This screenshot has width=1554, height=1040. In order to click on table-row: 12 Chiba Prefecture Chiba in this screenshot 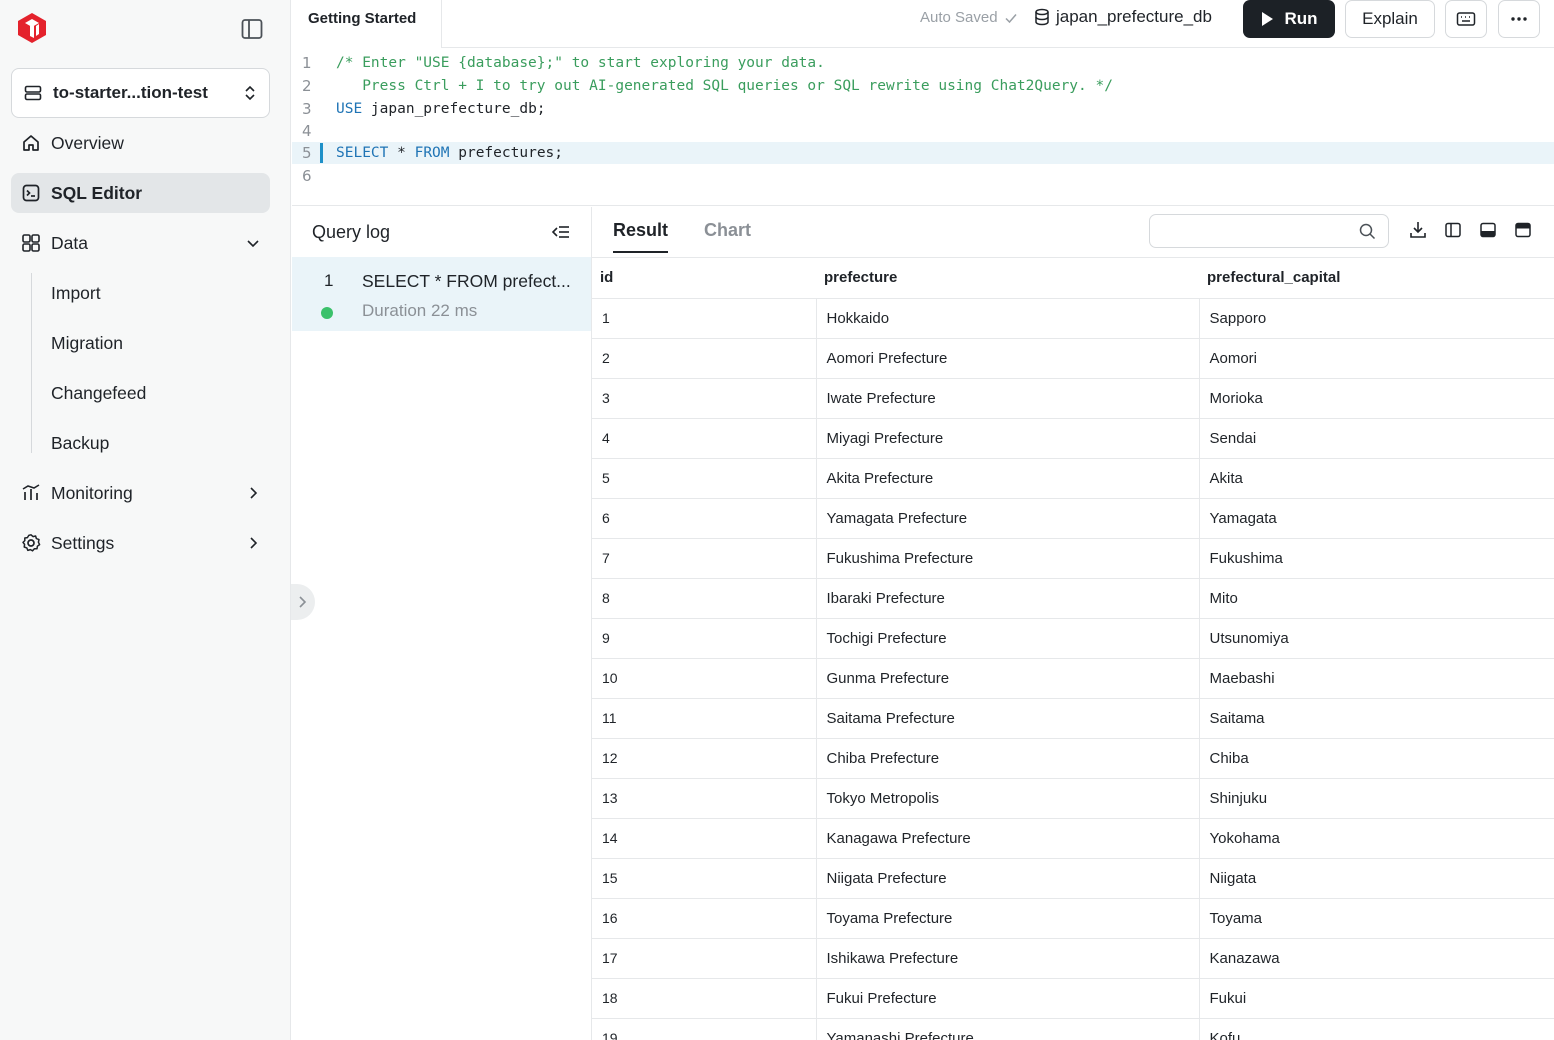, I will do `click(1073, 758)`.